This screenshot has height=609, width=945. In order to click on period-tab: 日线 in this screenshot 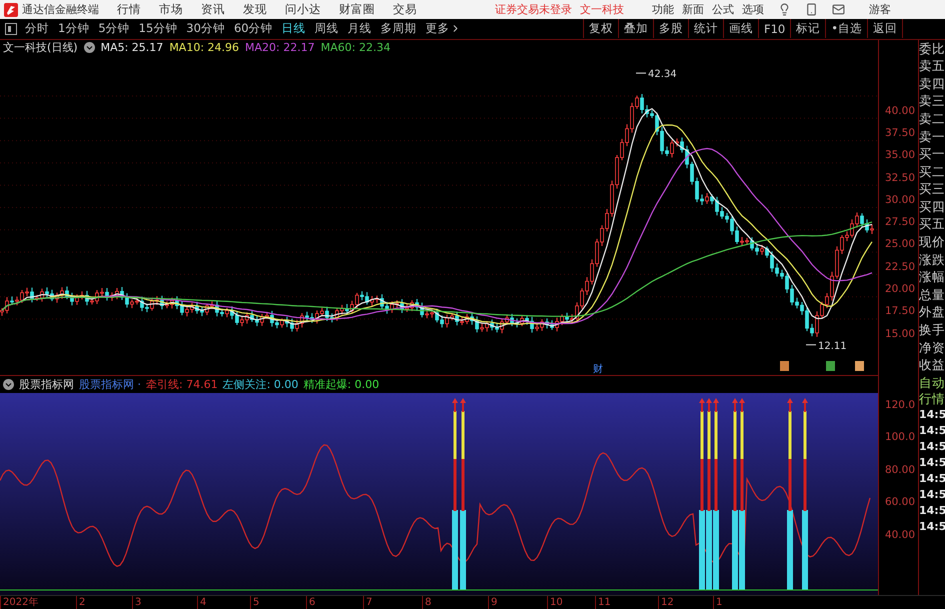, I will do `click(294, 28)`.